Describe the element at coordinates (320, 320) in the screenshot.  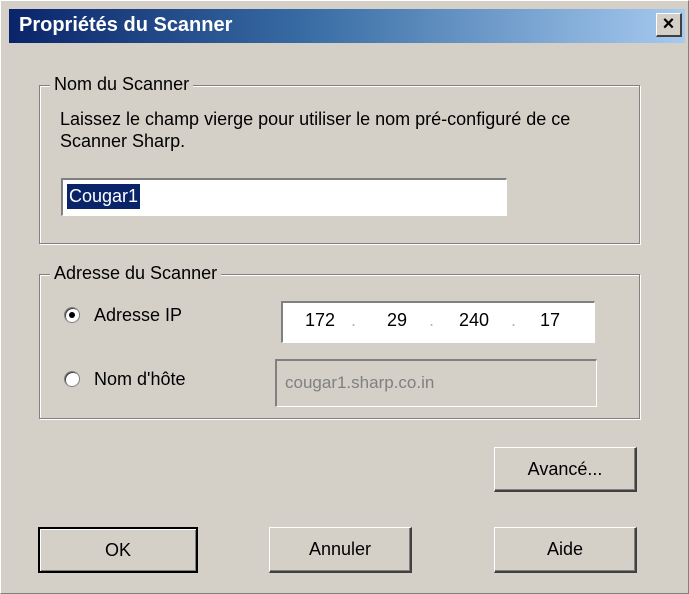
I see `ip-octet-1: 172` at that location.